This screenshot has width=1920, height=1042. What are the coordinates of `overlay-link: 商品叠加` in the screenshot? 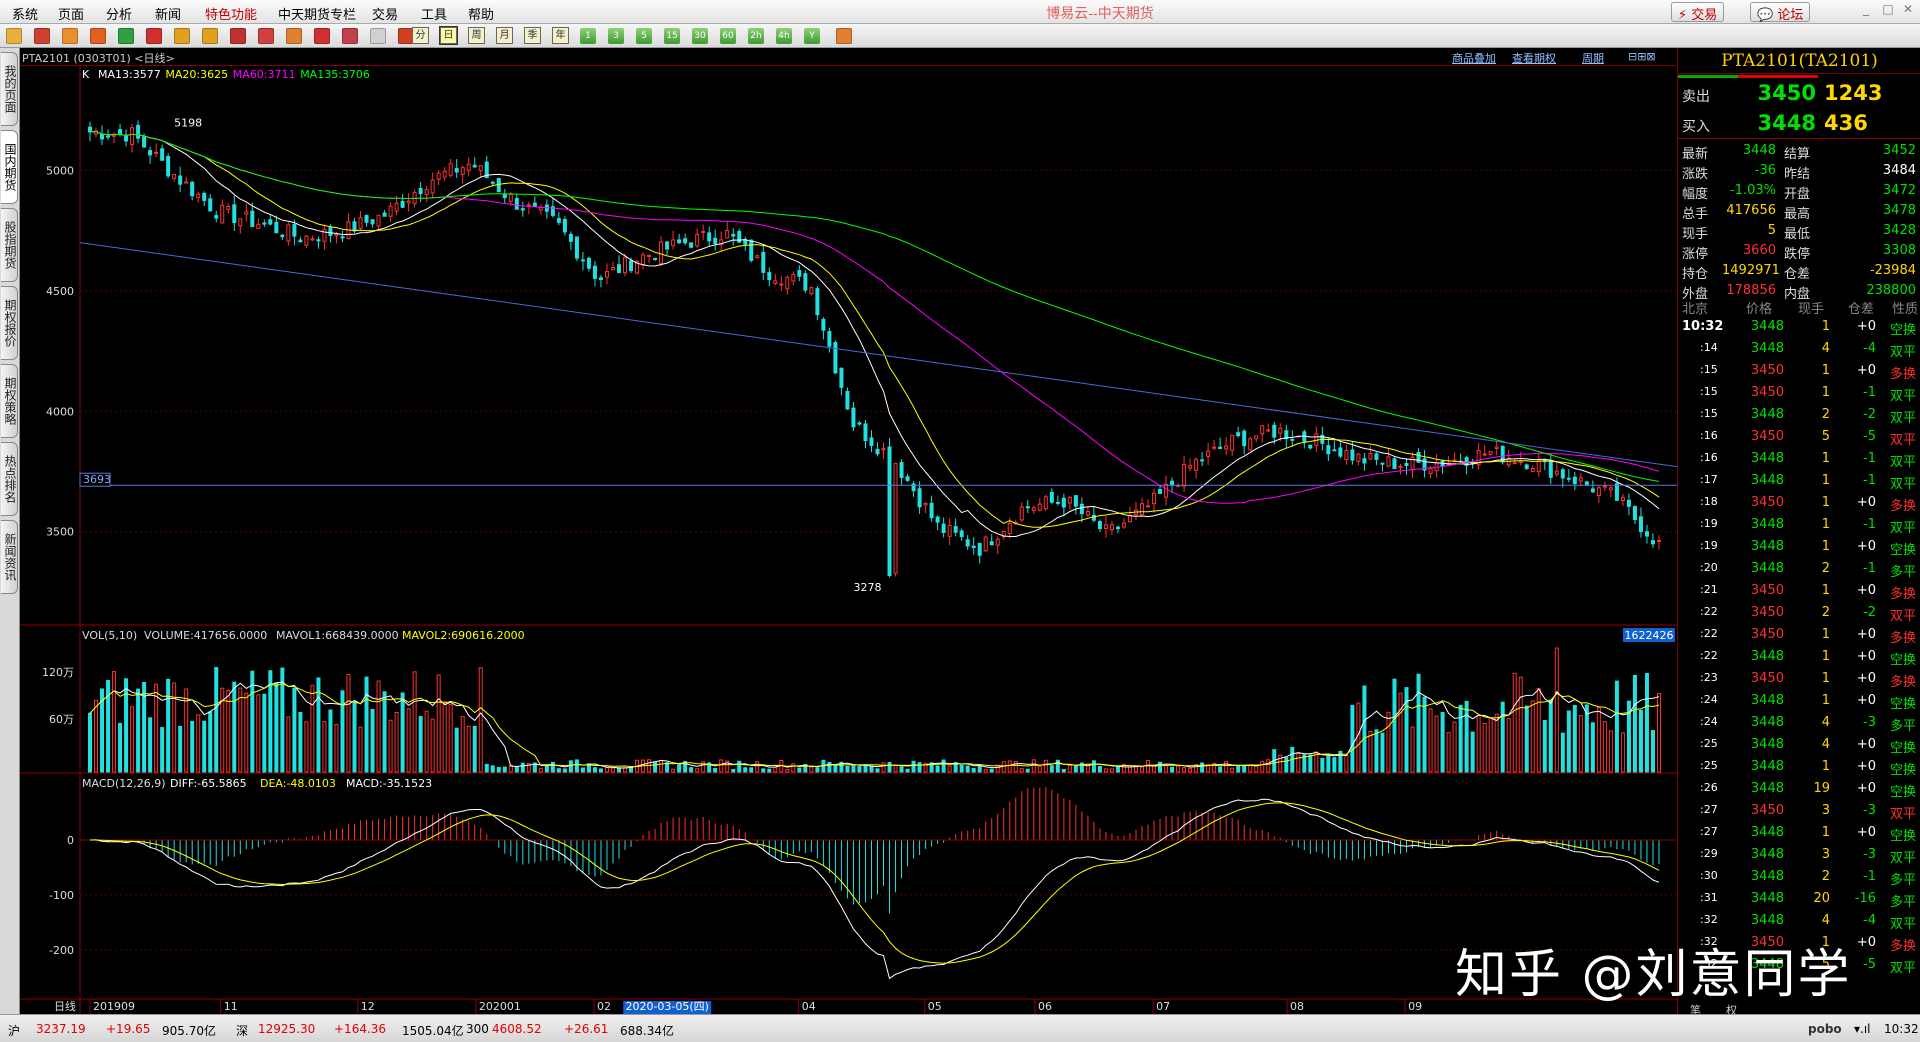 It's located at (1474, 58).